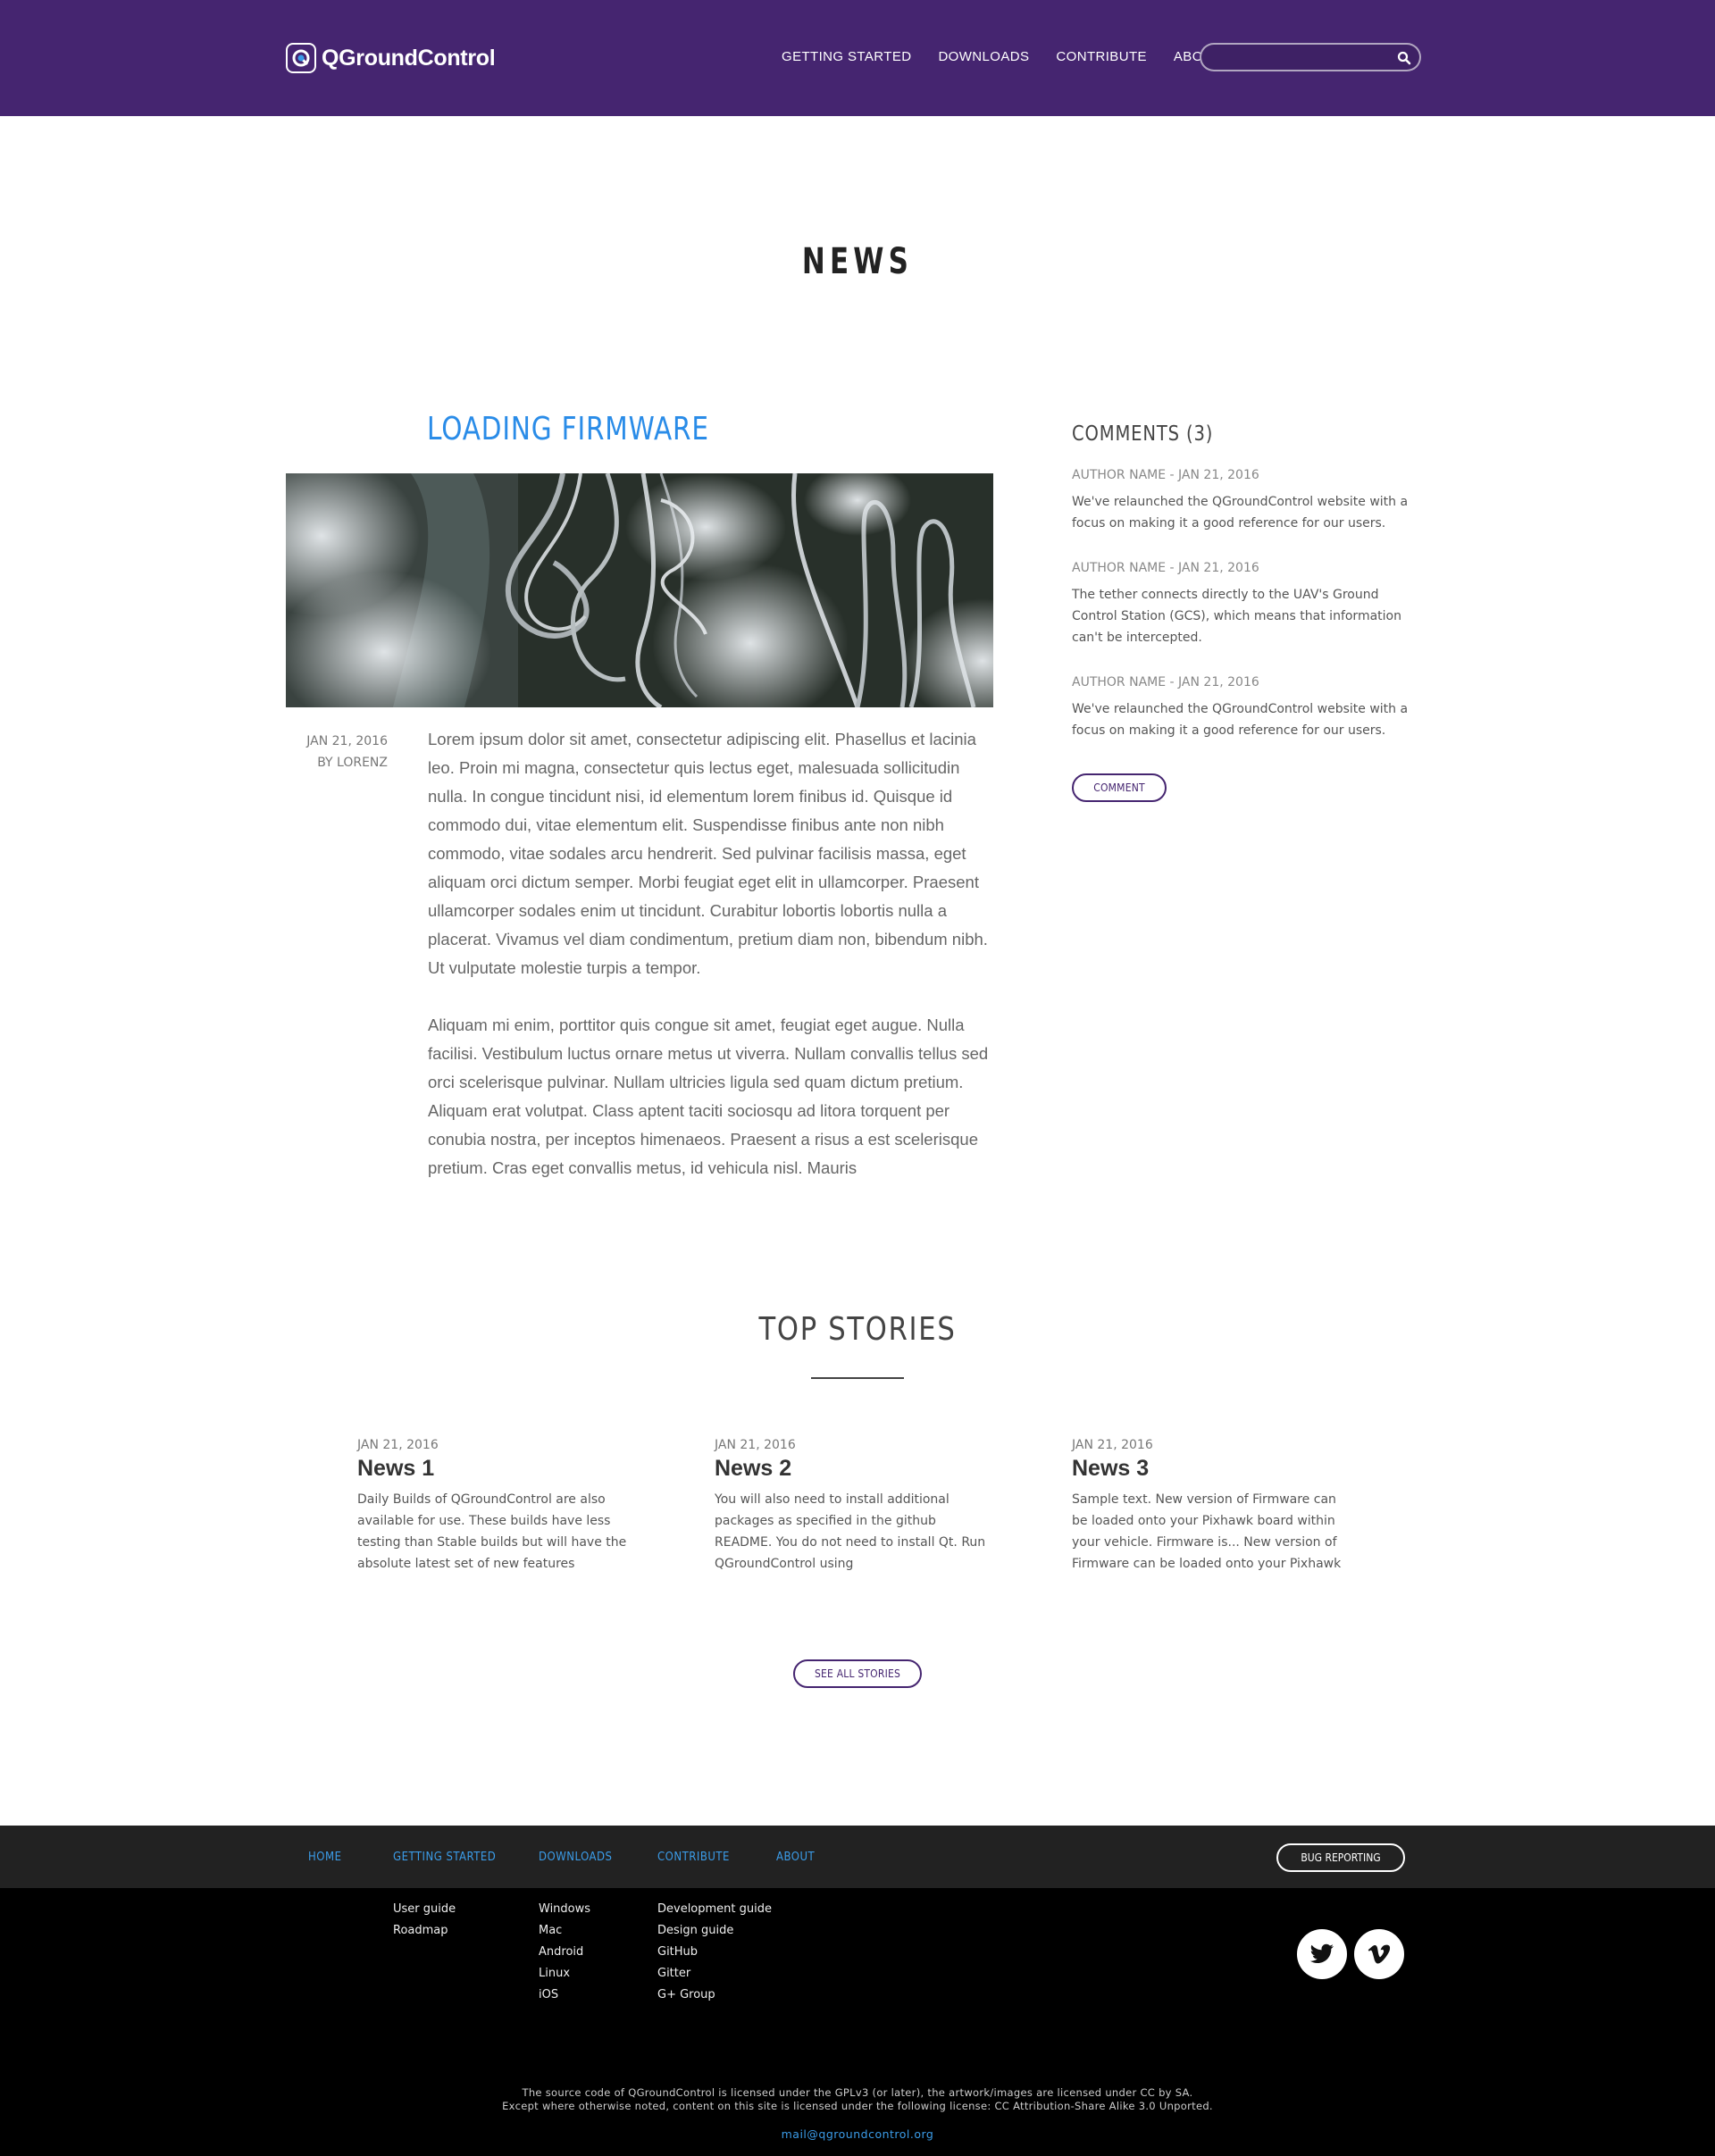  I want to click on twitter-icon, so click(1322, 1954).